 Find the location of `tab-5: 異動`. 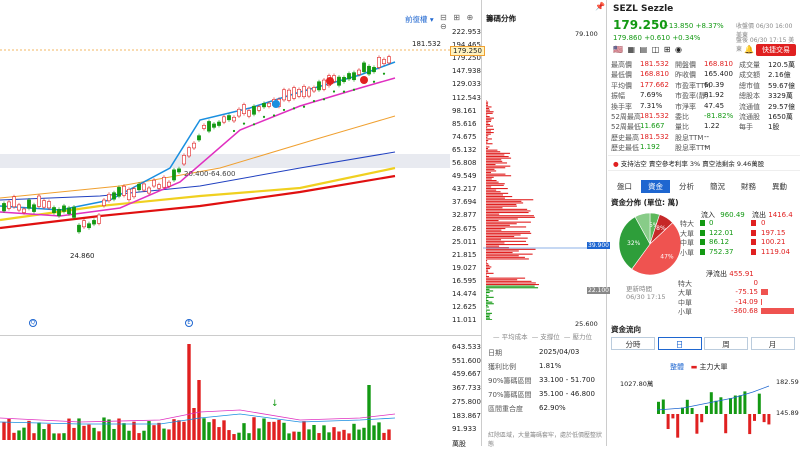

tab-5: 異動 is located at coordinates (779, 186).